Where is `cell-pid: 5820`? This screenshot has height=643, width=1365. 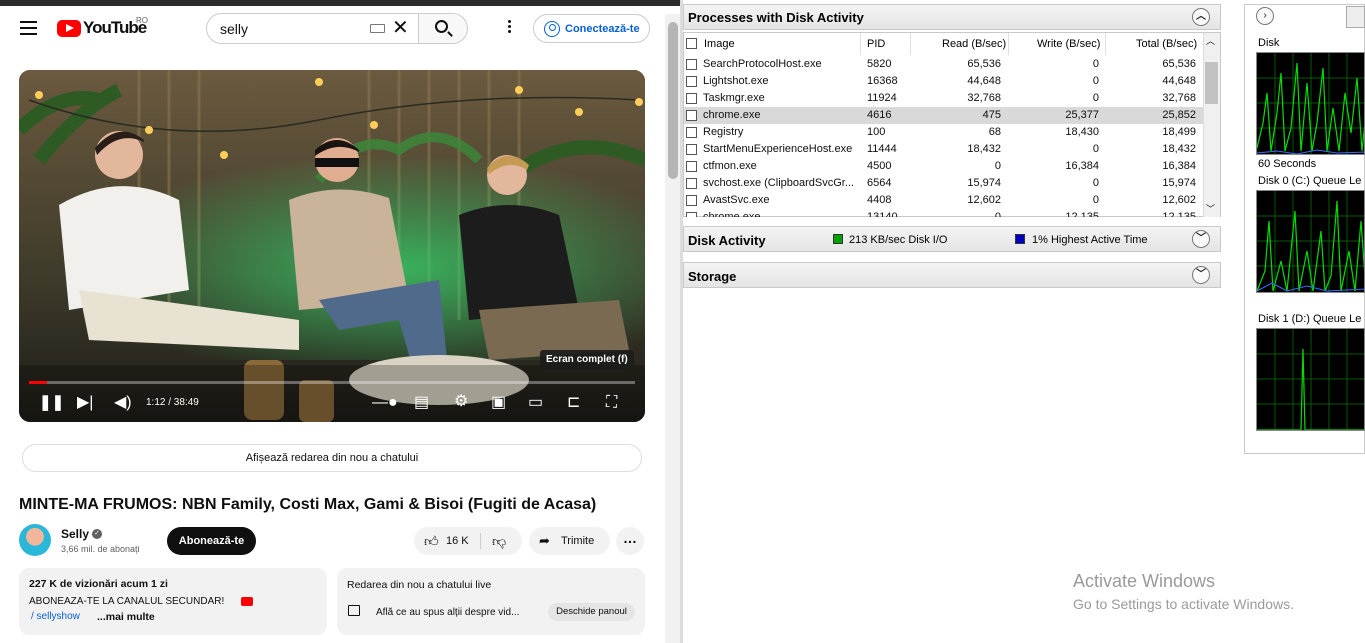
cell-pid: 5820 is located at coordinates (879, 64).